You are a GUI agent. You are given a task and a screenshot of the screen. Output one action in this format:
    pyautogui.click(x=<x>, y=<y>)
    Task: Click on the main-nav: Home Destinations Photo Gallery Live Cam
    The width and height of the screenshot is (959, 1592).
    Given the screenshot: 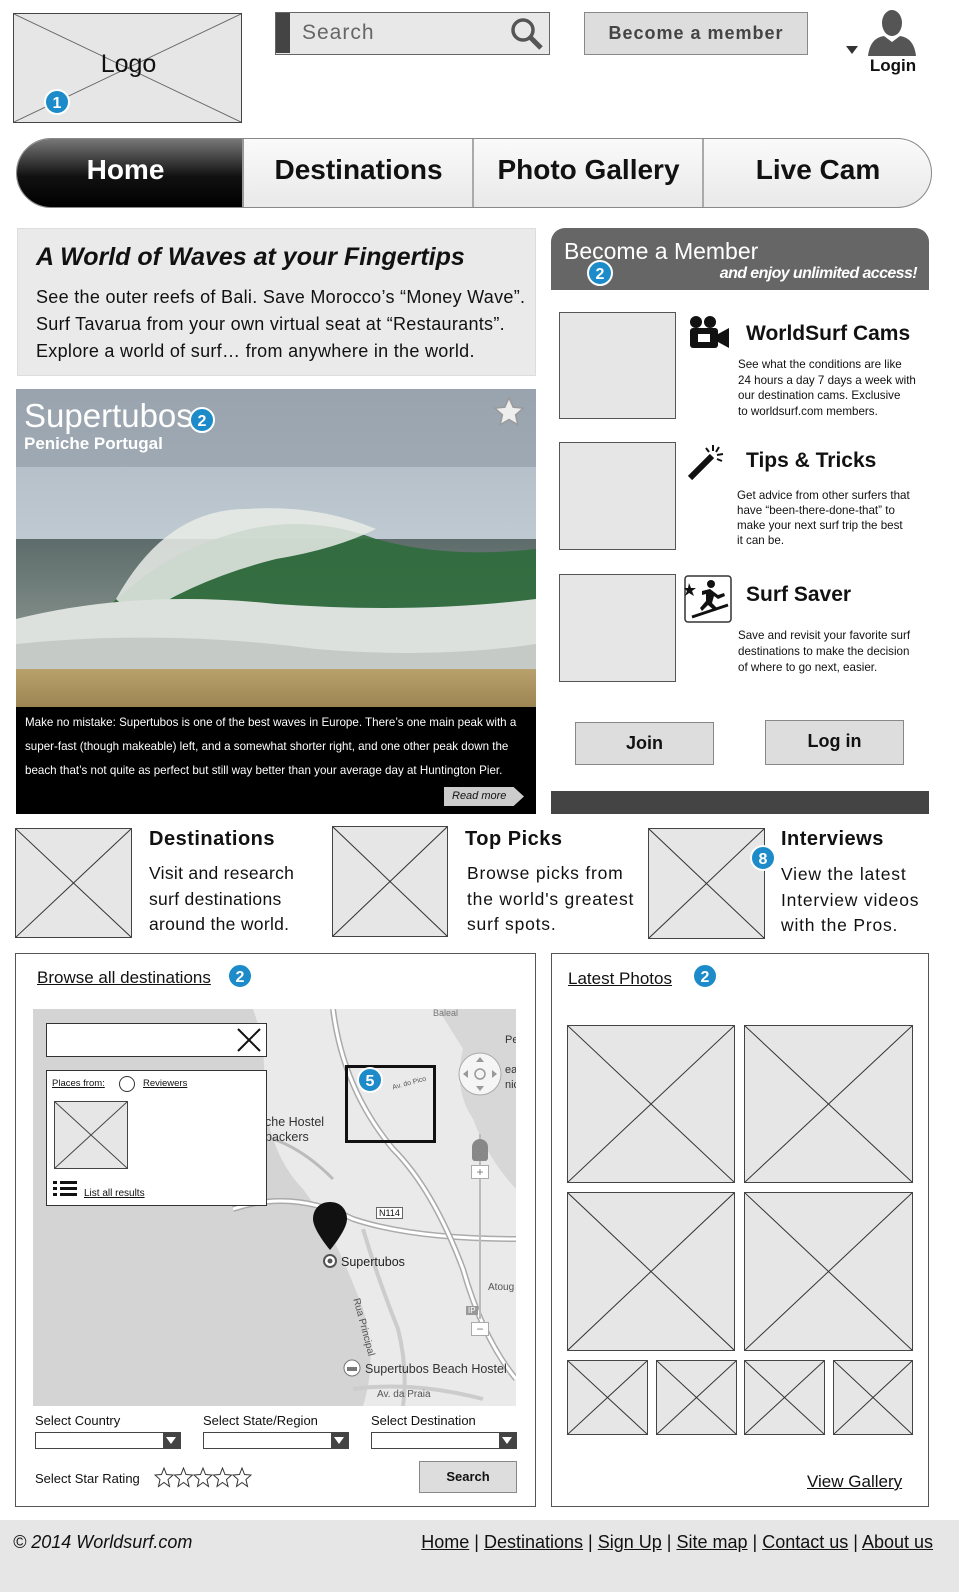 What is the action you would take?
    pyautogui.click(x=474, y=173)
    